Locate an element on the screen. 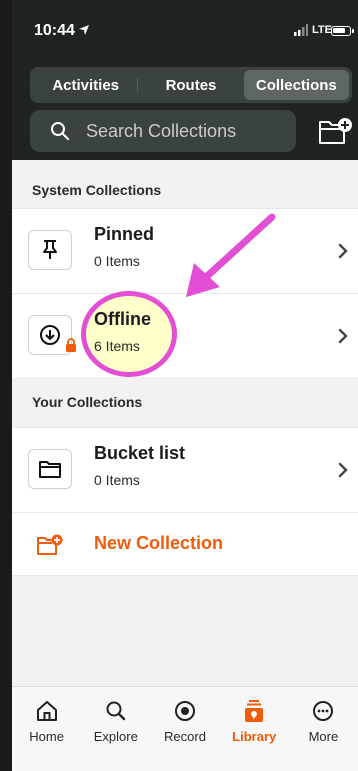  search-input is located at coordinates (176, 131).